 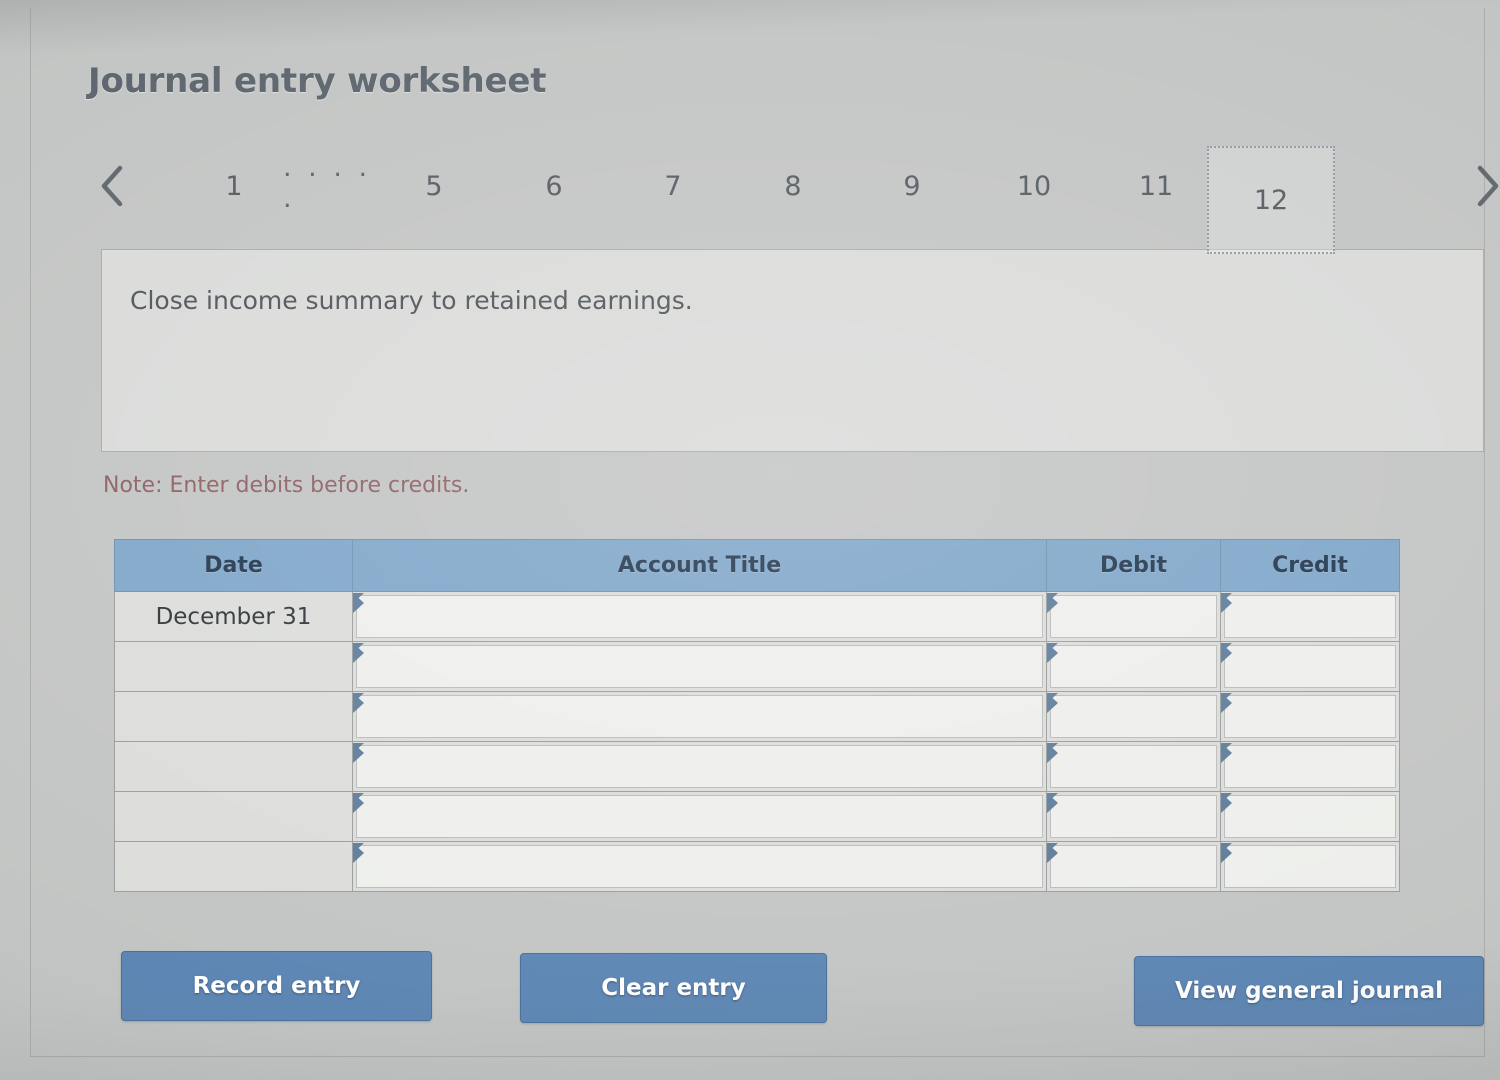 What do you see at coordinates (1310, 565) in the screenshot?
I see `column-header-credit: Credit` at bounding box center [1310, 565].